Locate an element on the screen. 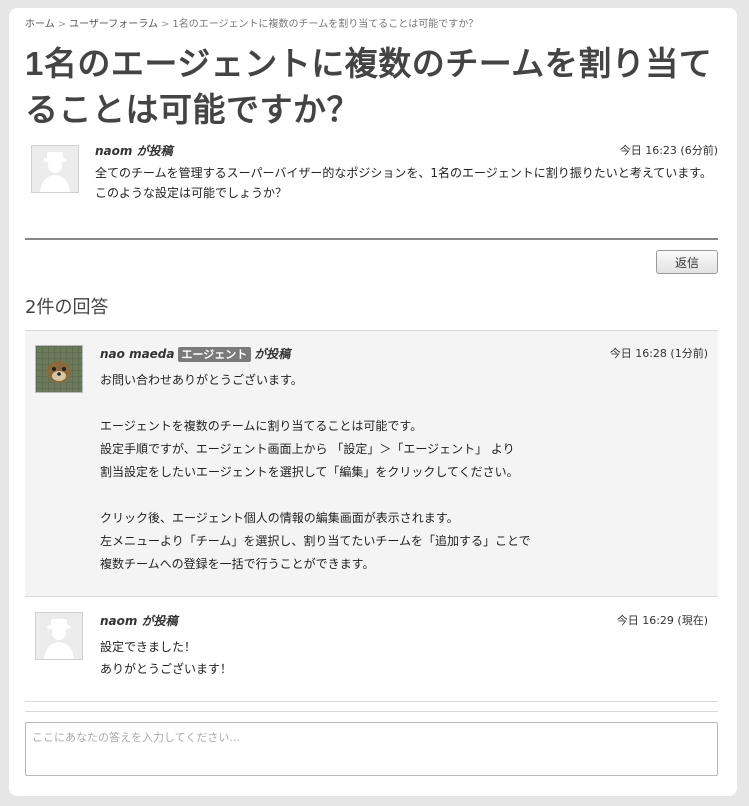 The height and width of the screenshot is (806, 749). answers-heading: 2件の回答 is located at coordinates (67, 307).